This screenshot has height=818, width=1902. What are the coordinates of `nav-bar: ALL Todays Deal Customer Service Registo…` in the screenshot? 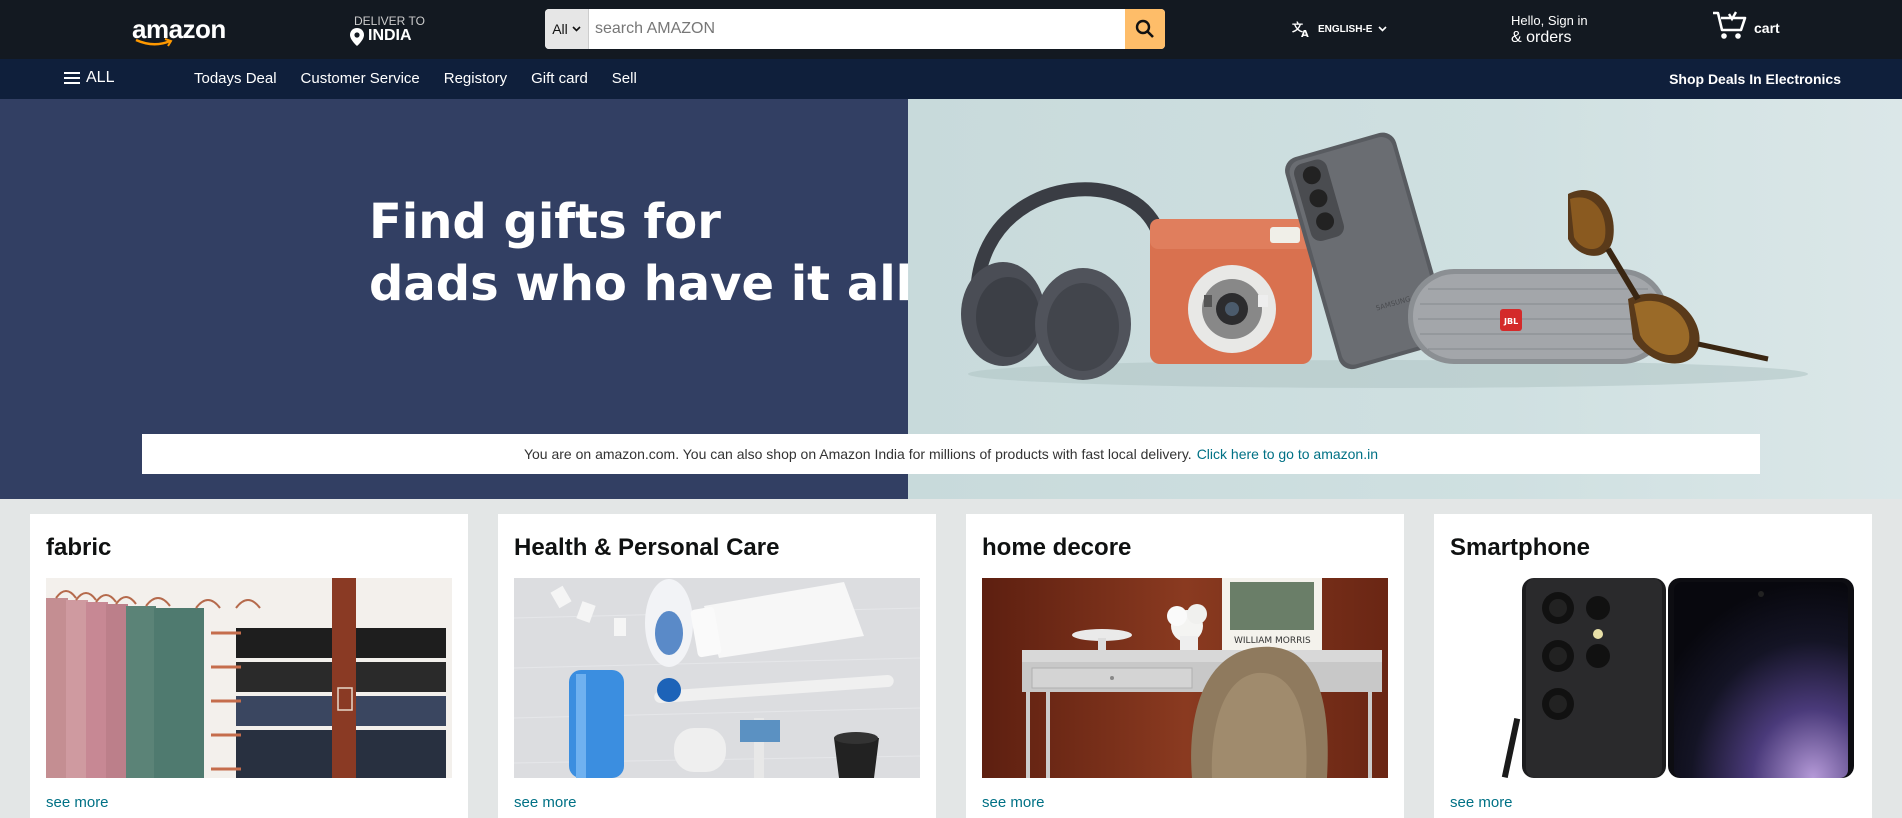 It's located at (951, 79).